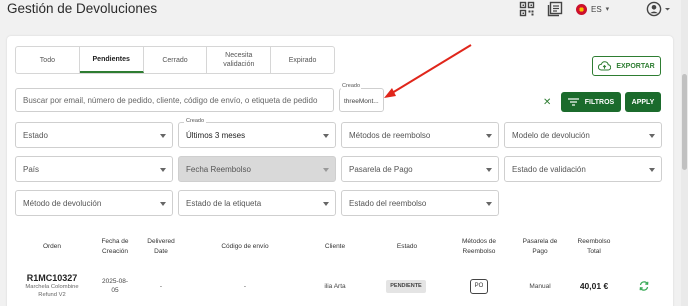  I want to click on scrollbar, so click(684, 153).